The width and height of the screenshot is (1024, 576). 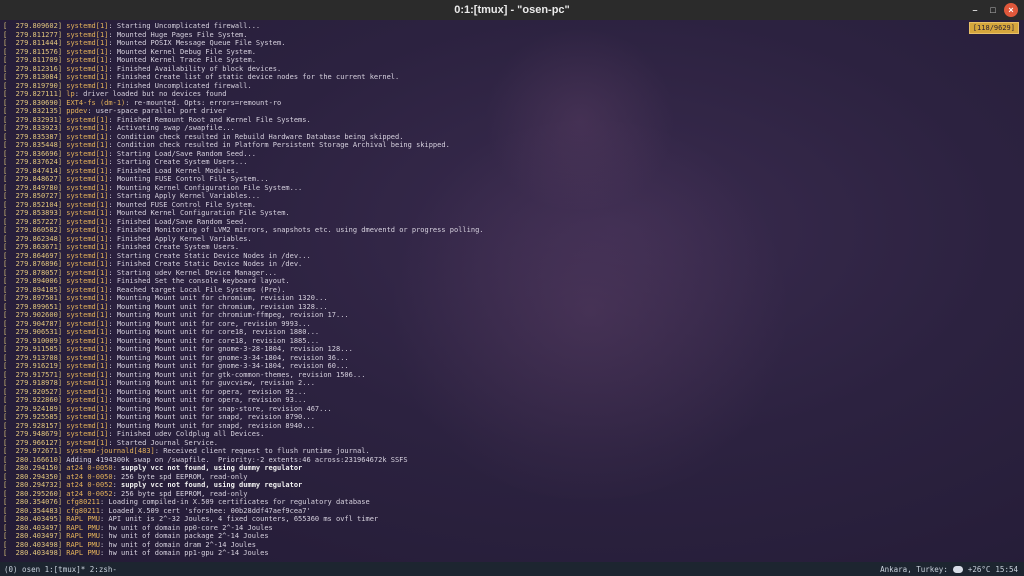 What do you see at coordinates (83, 502) in the screenshot?
I see `log-source: cfg80211` at bounding box center [83, 502].